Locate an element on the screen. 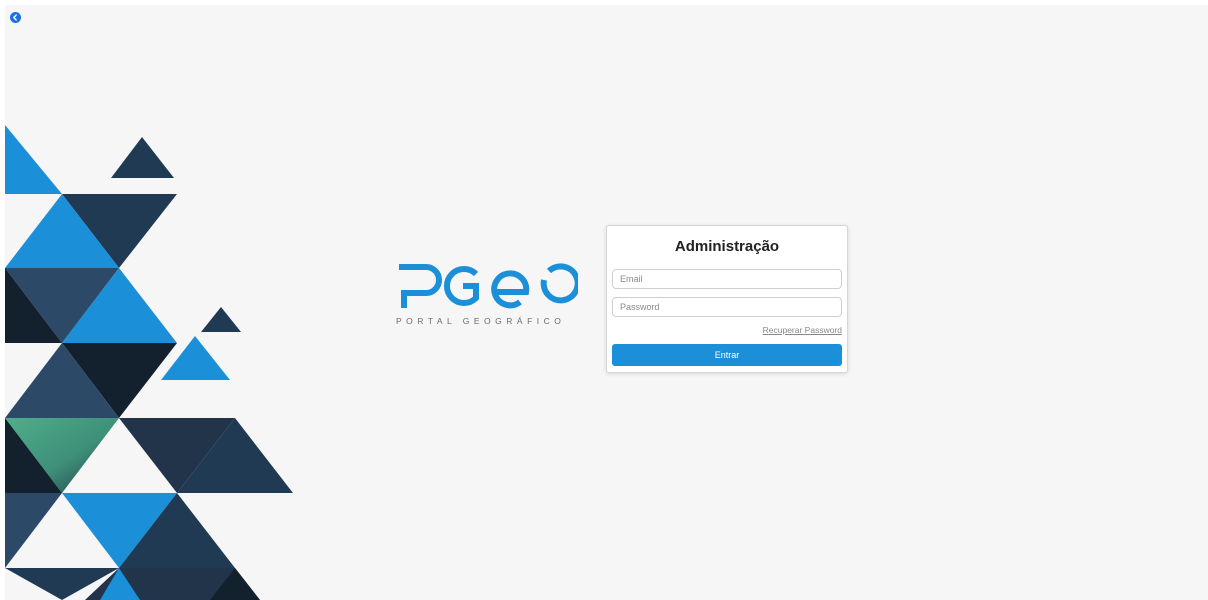 The height and width of the screenshot is (600, 1208). password-input is located at coordinates (727, 307).